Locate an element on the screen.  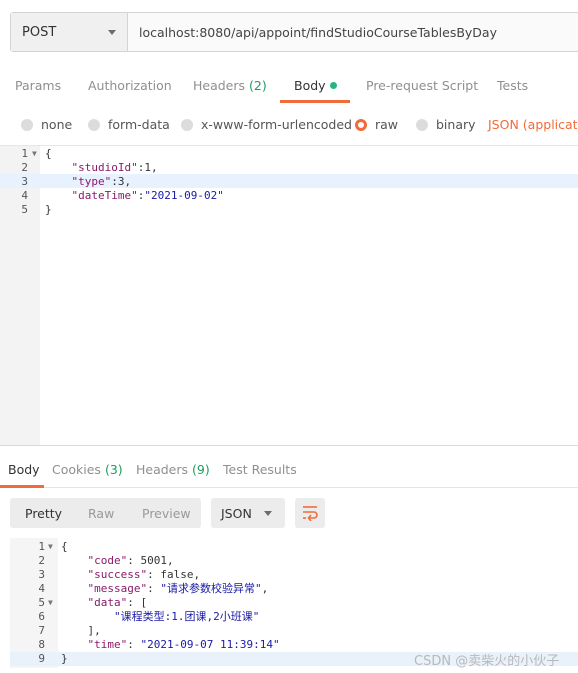
json-key: "studioId" is located at coordinates (104, 167).